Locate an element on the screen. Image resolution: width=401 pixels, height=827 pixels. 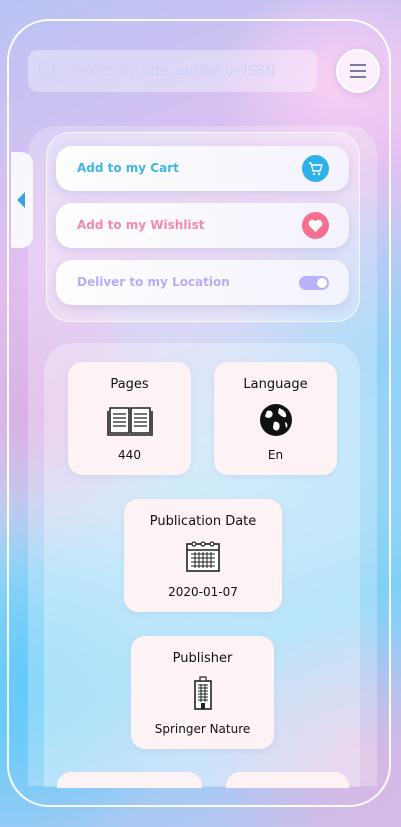
search-input: Search by title, author or ISBN is located at coordinates (172, 71).